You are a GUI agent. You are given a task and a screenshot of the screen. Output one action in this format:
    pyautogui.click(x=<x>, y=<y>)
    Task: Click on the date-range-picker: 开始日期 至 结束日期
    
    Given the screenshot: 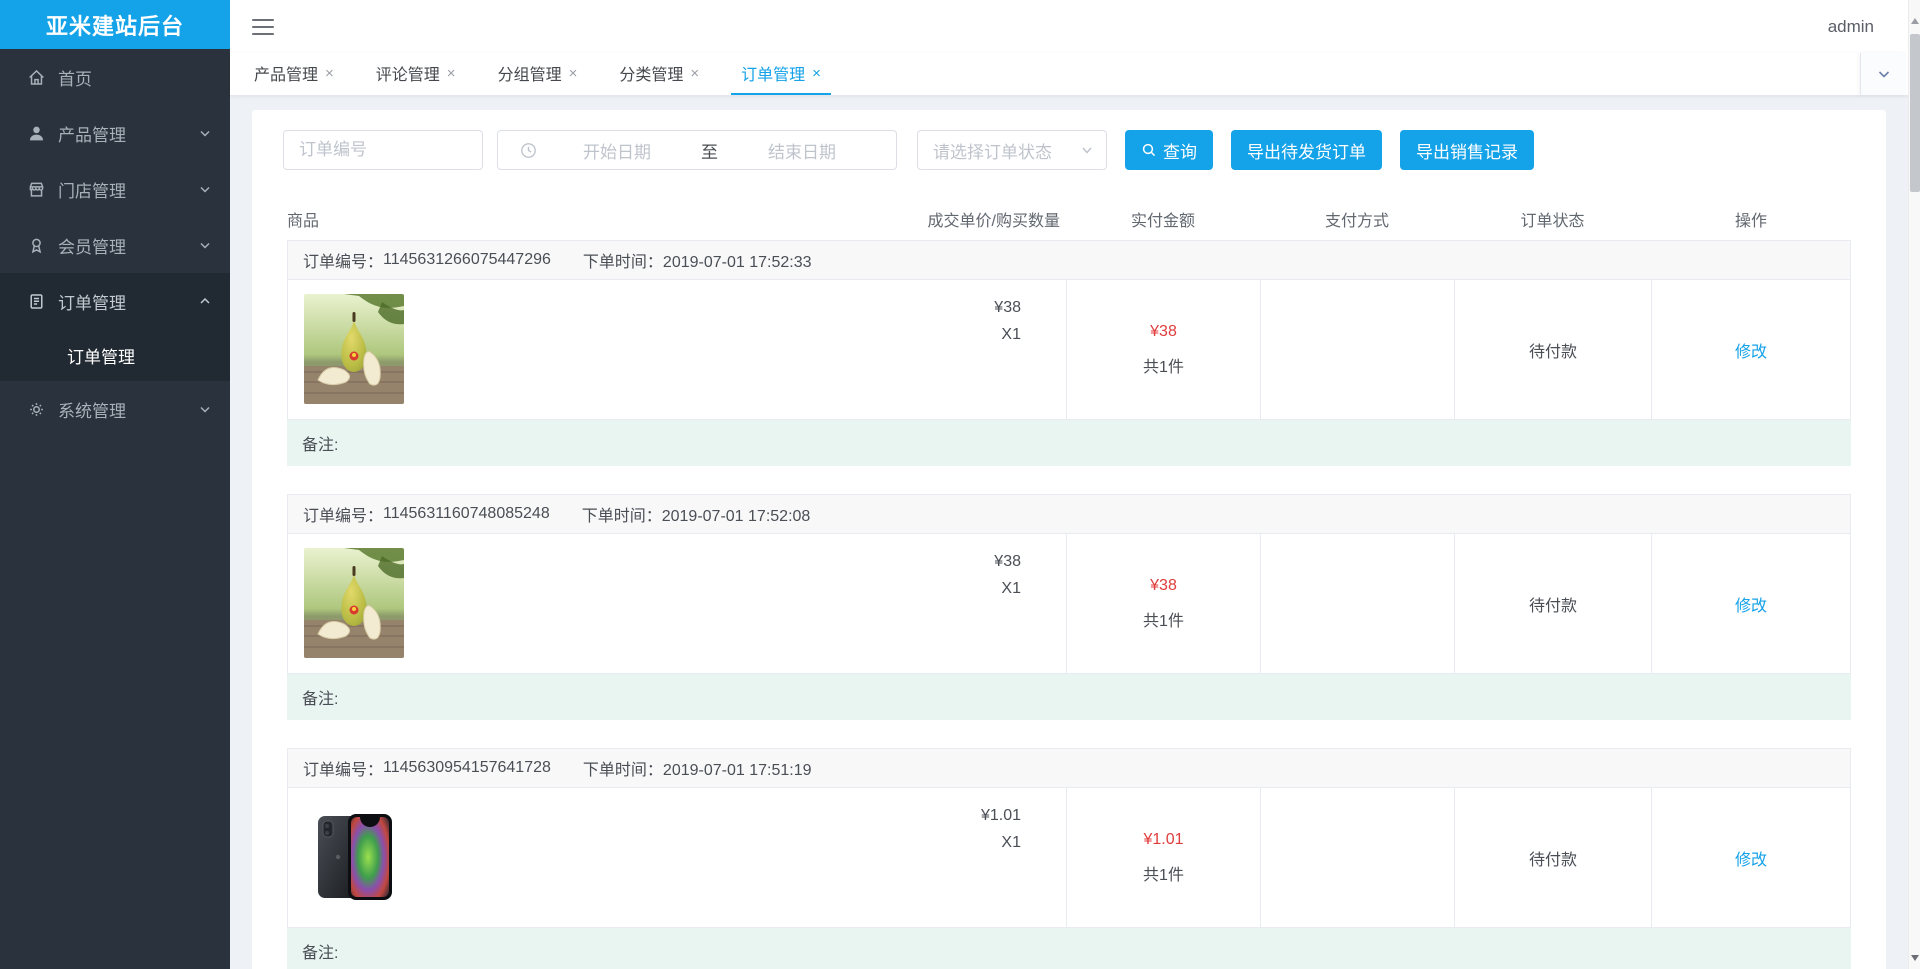 What is the action you would take?
    pyautogui.click(x=697, y=150)
    